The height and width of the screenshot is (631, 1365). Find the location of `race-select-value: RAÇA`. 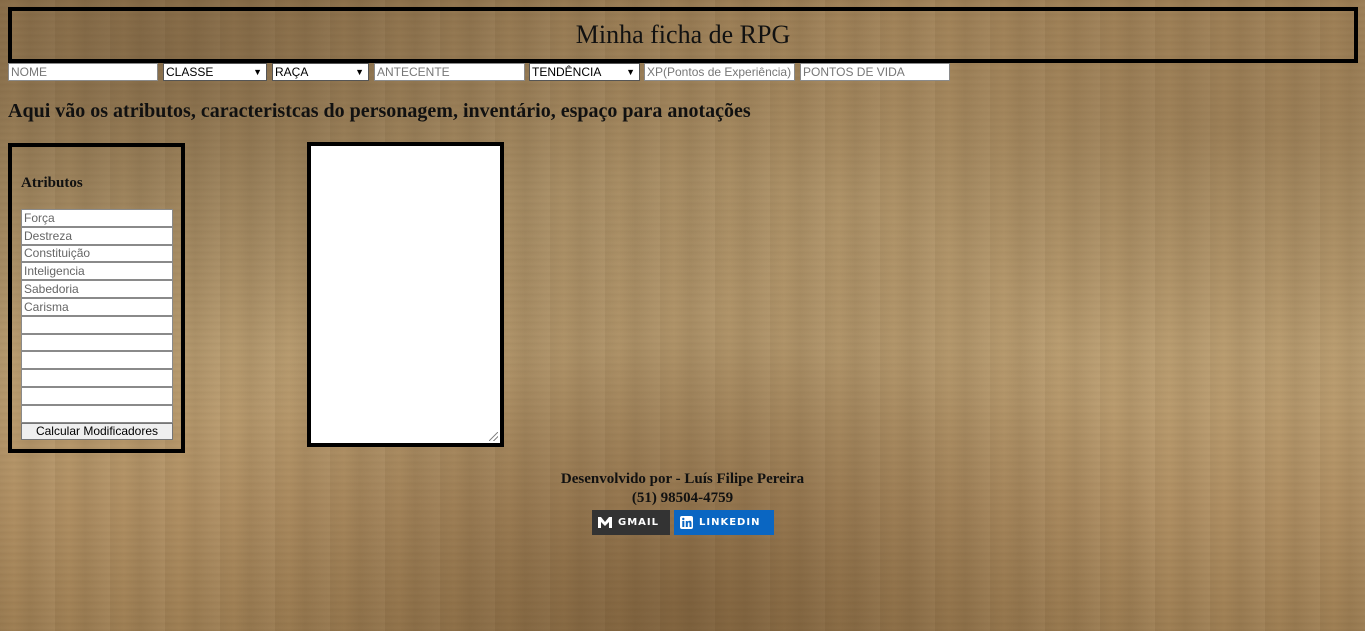

race-select-value: RAÇA is located at coordinates (292, 72).